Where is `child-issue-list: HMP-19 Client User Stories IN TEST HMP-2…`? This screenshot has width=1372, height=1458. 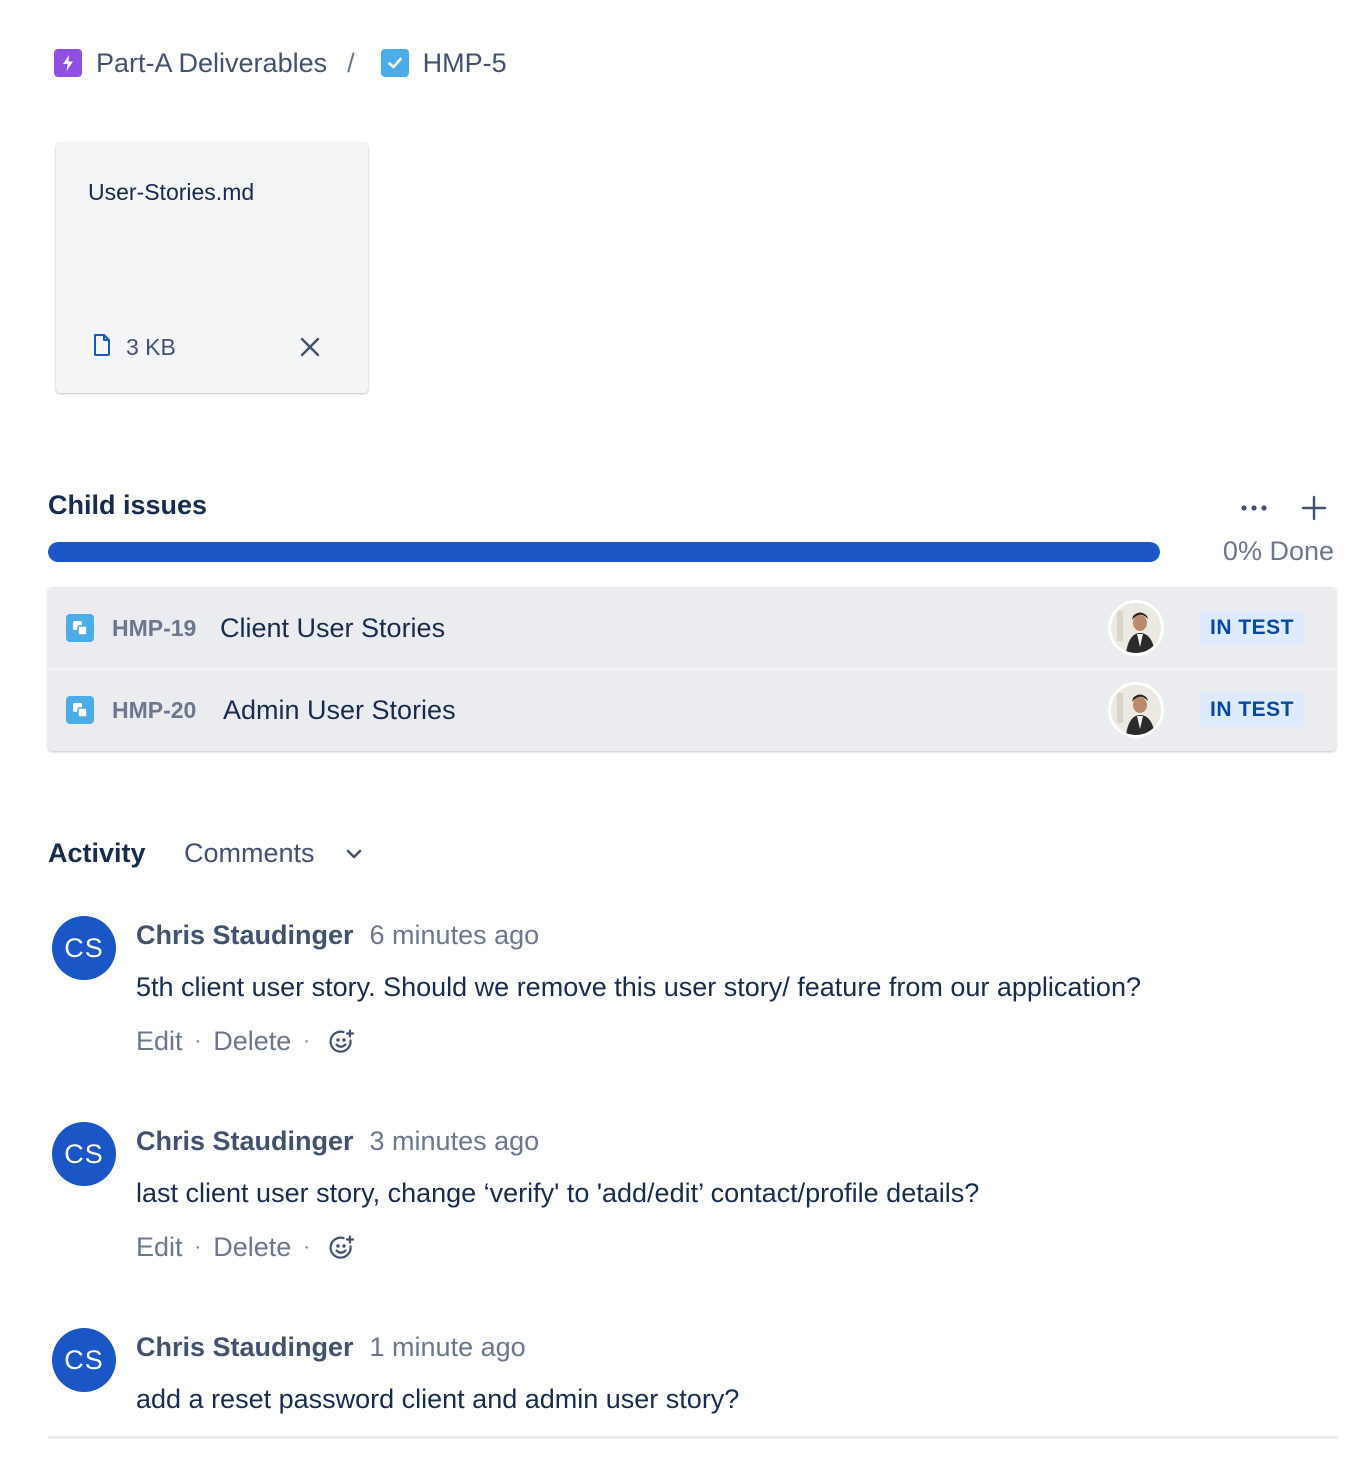
child-issue-list: HMP-19 Client User Stories IN TEST HMP-2… is located at coordinates (692, 669).